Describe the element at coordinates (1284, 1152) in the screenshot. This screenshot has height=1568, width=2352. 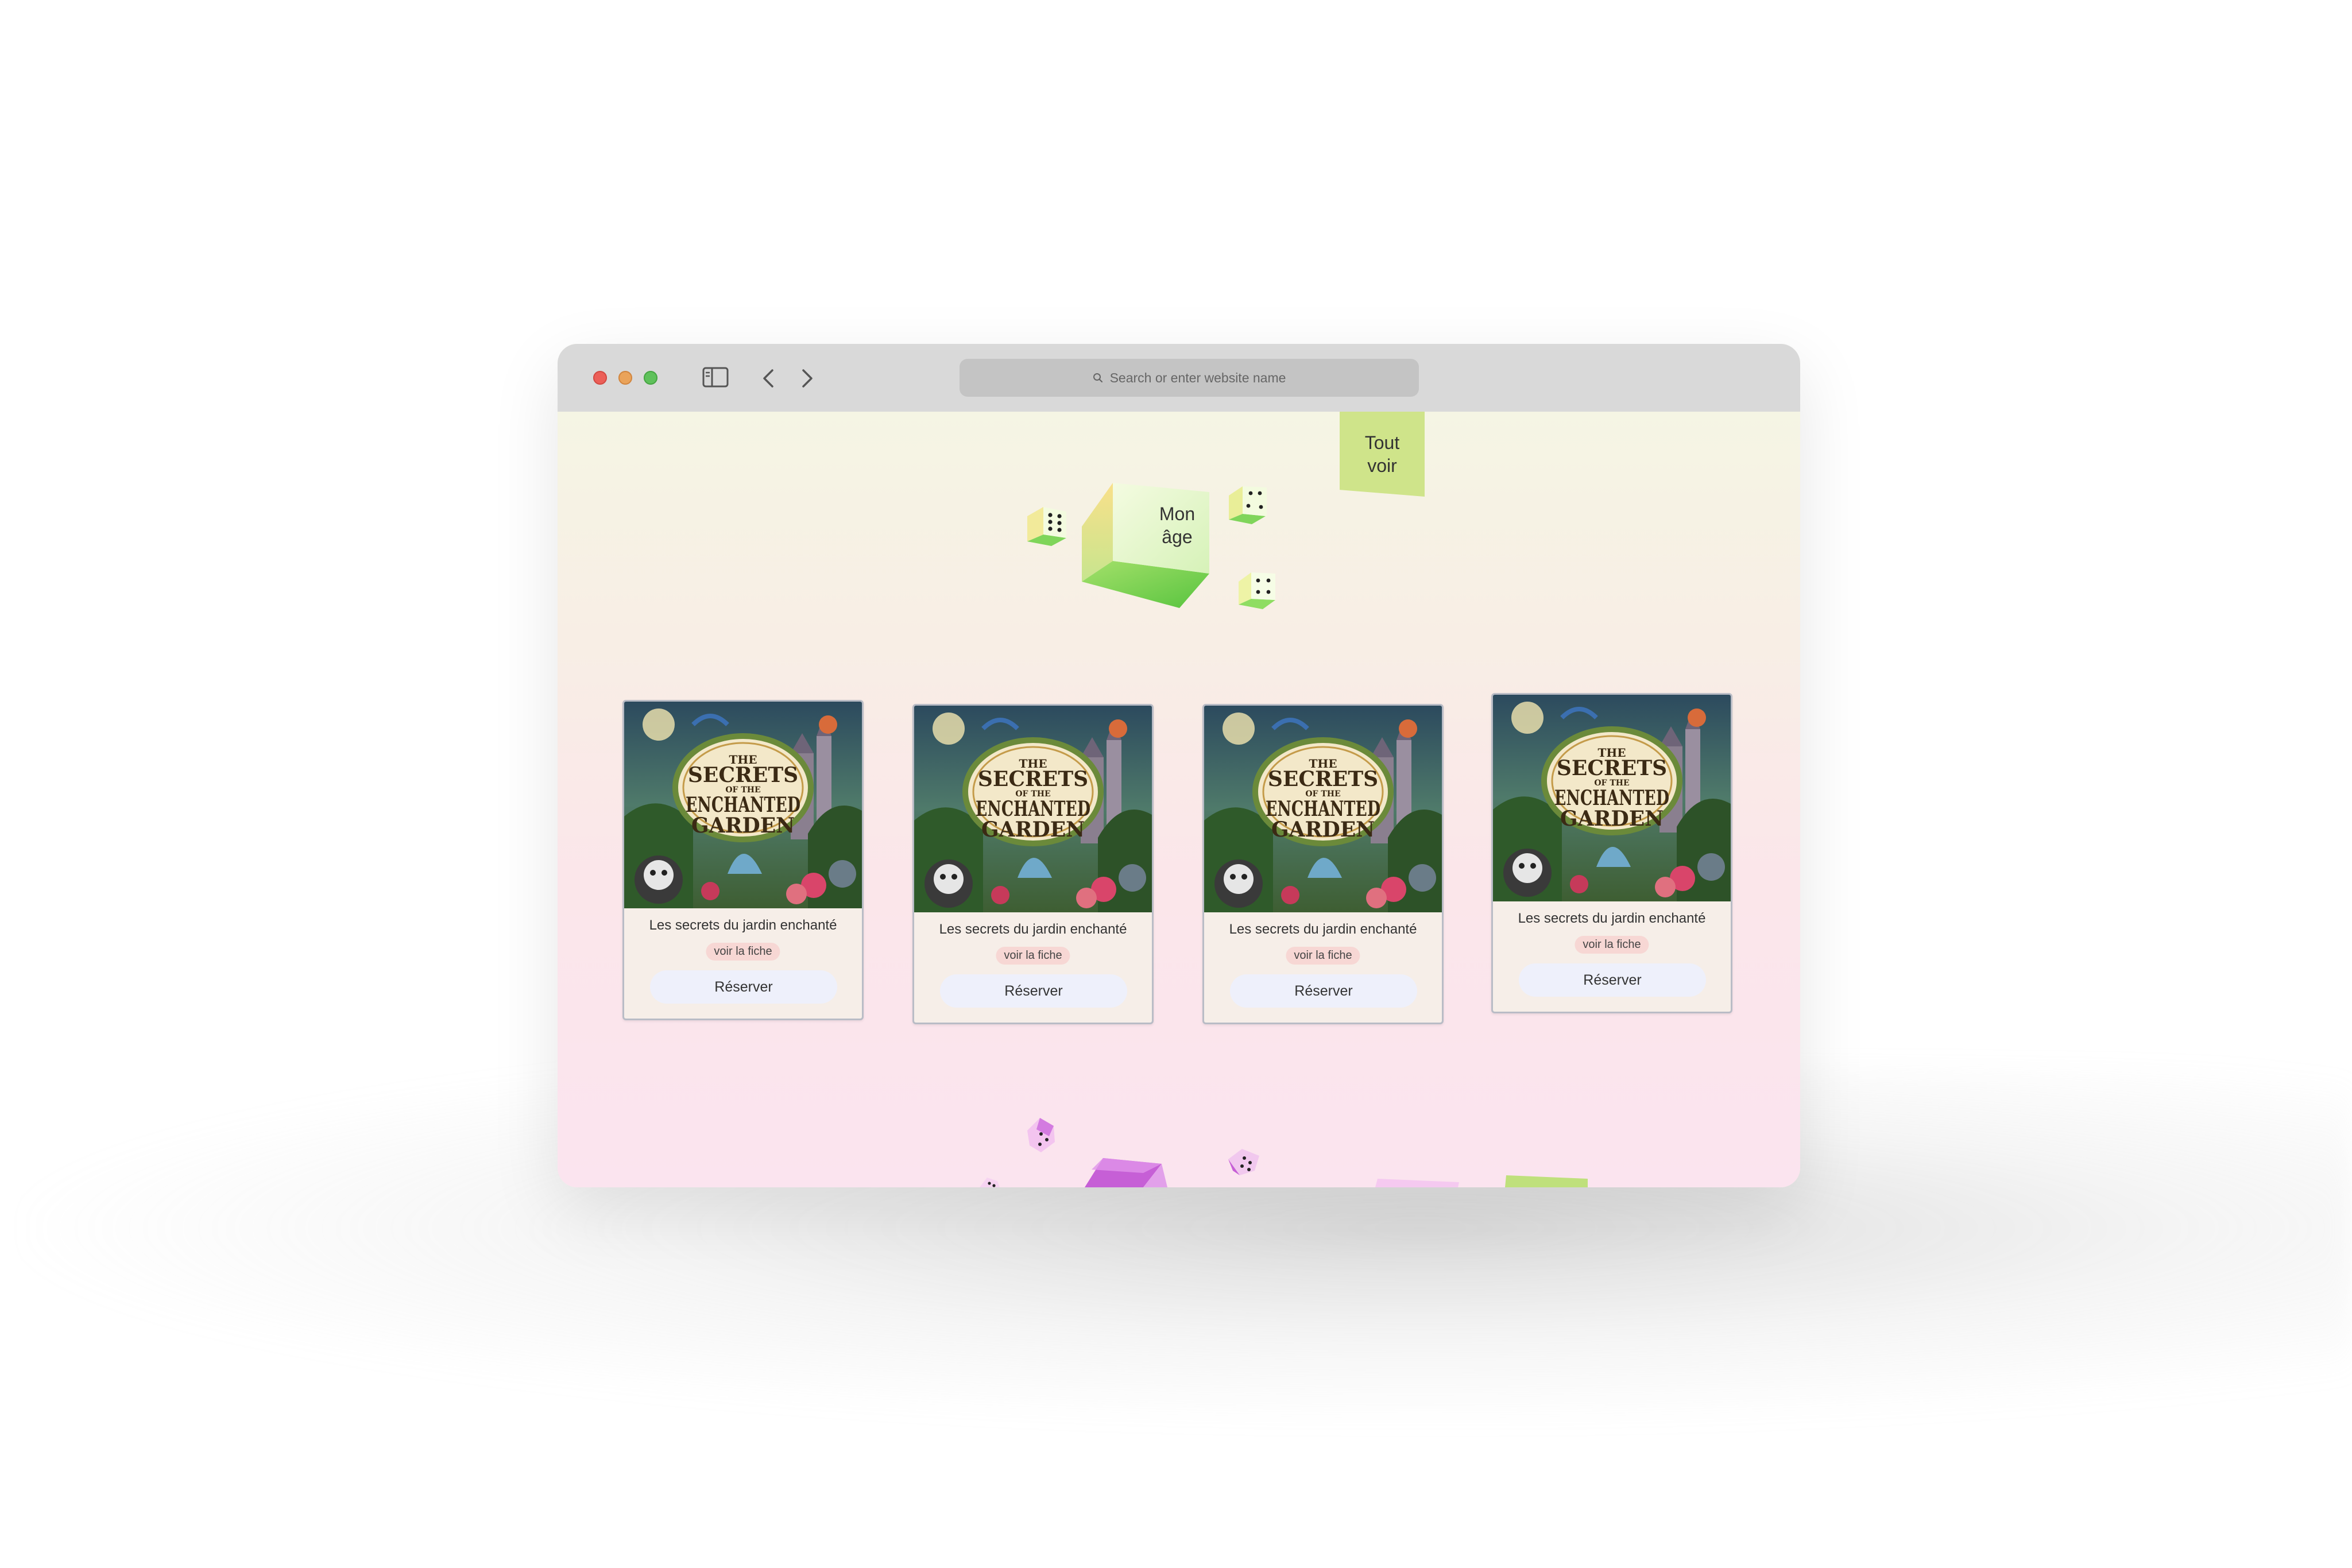
I see `bottom-decoration` at that location.